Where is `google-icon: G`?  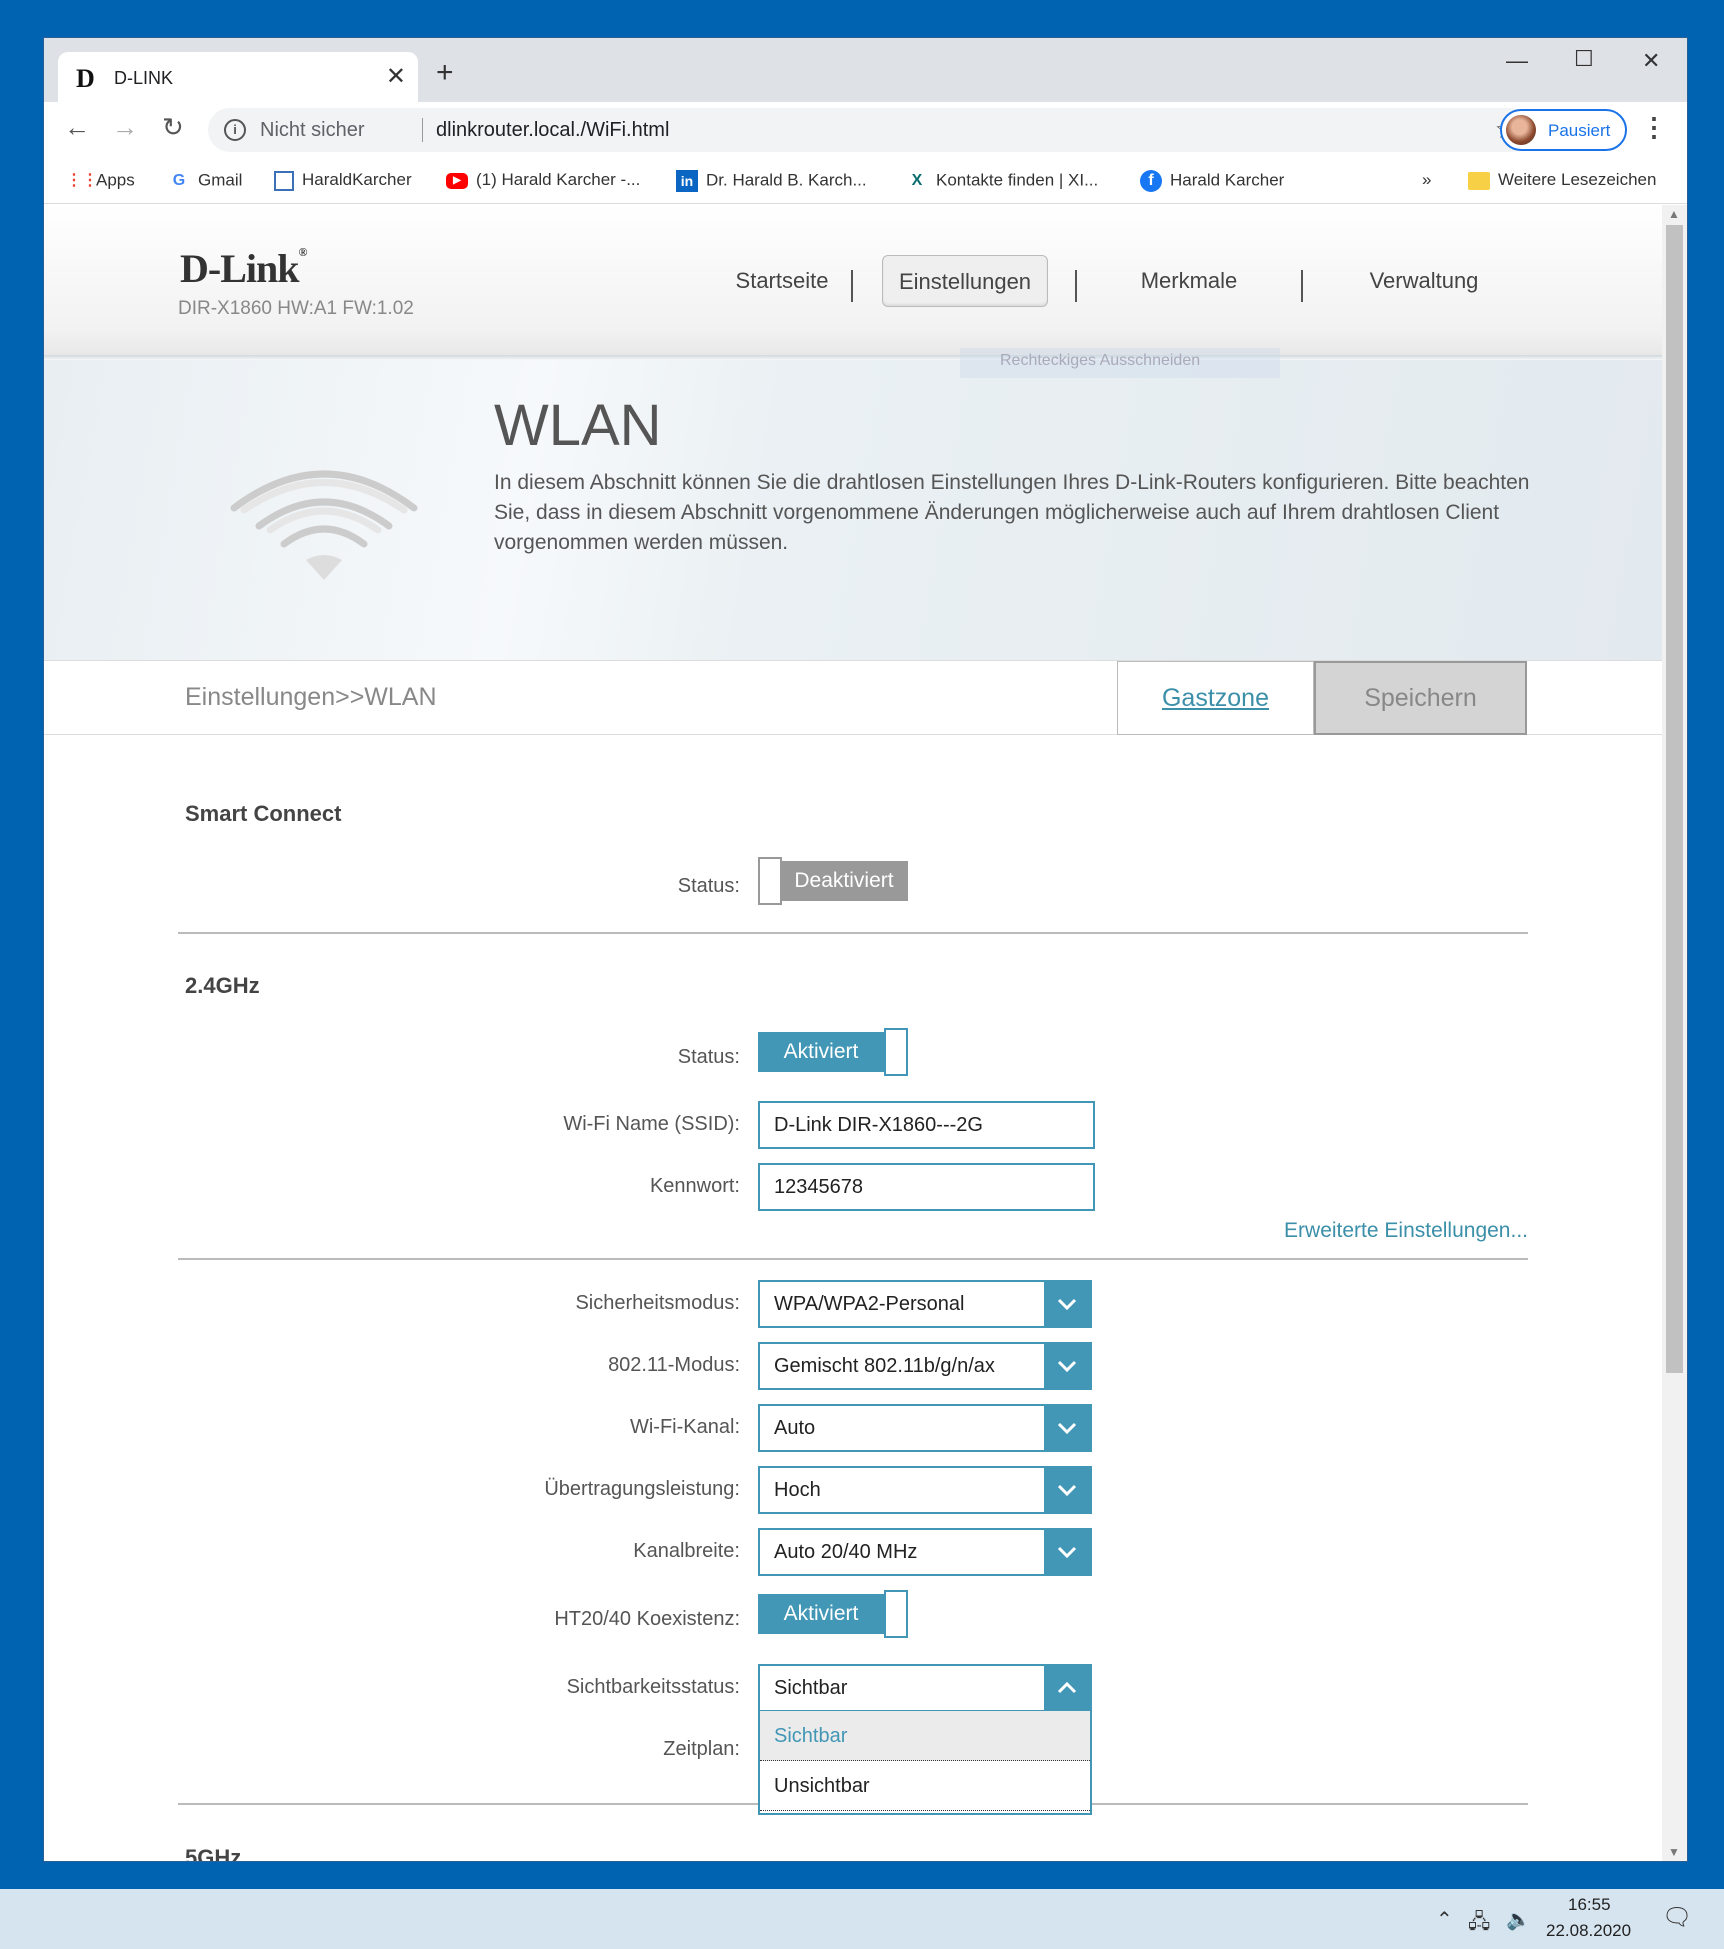
google-icon: G is located at coordinates (179, 180).